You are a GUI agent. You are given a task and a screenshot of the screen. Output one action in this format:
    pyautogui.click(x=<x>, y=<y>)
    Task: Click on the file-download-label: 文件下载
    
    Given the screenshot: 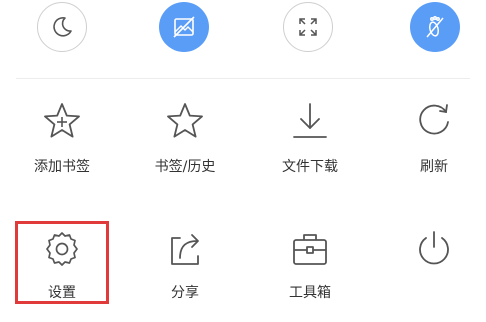 What is the action you would take?
    pyautogui.click(x=310, y=167)
    